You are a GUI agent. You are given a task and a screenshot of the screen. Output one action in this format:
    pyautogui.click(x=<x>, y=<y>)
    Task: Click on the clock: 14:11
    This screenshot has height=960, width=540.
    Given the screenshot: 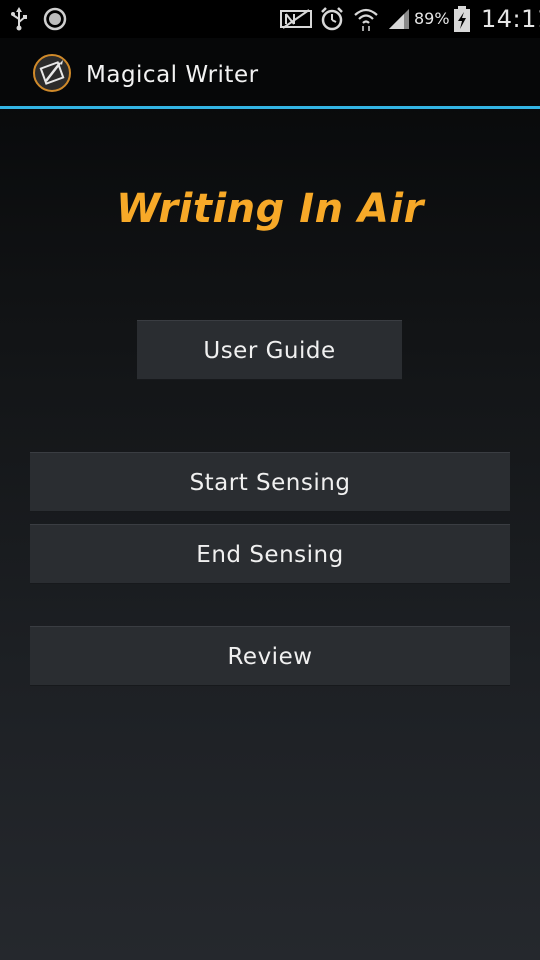 What is the action you would take?
    pyautogui.click(x=510, y=19)
    